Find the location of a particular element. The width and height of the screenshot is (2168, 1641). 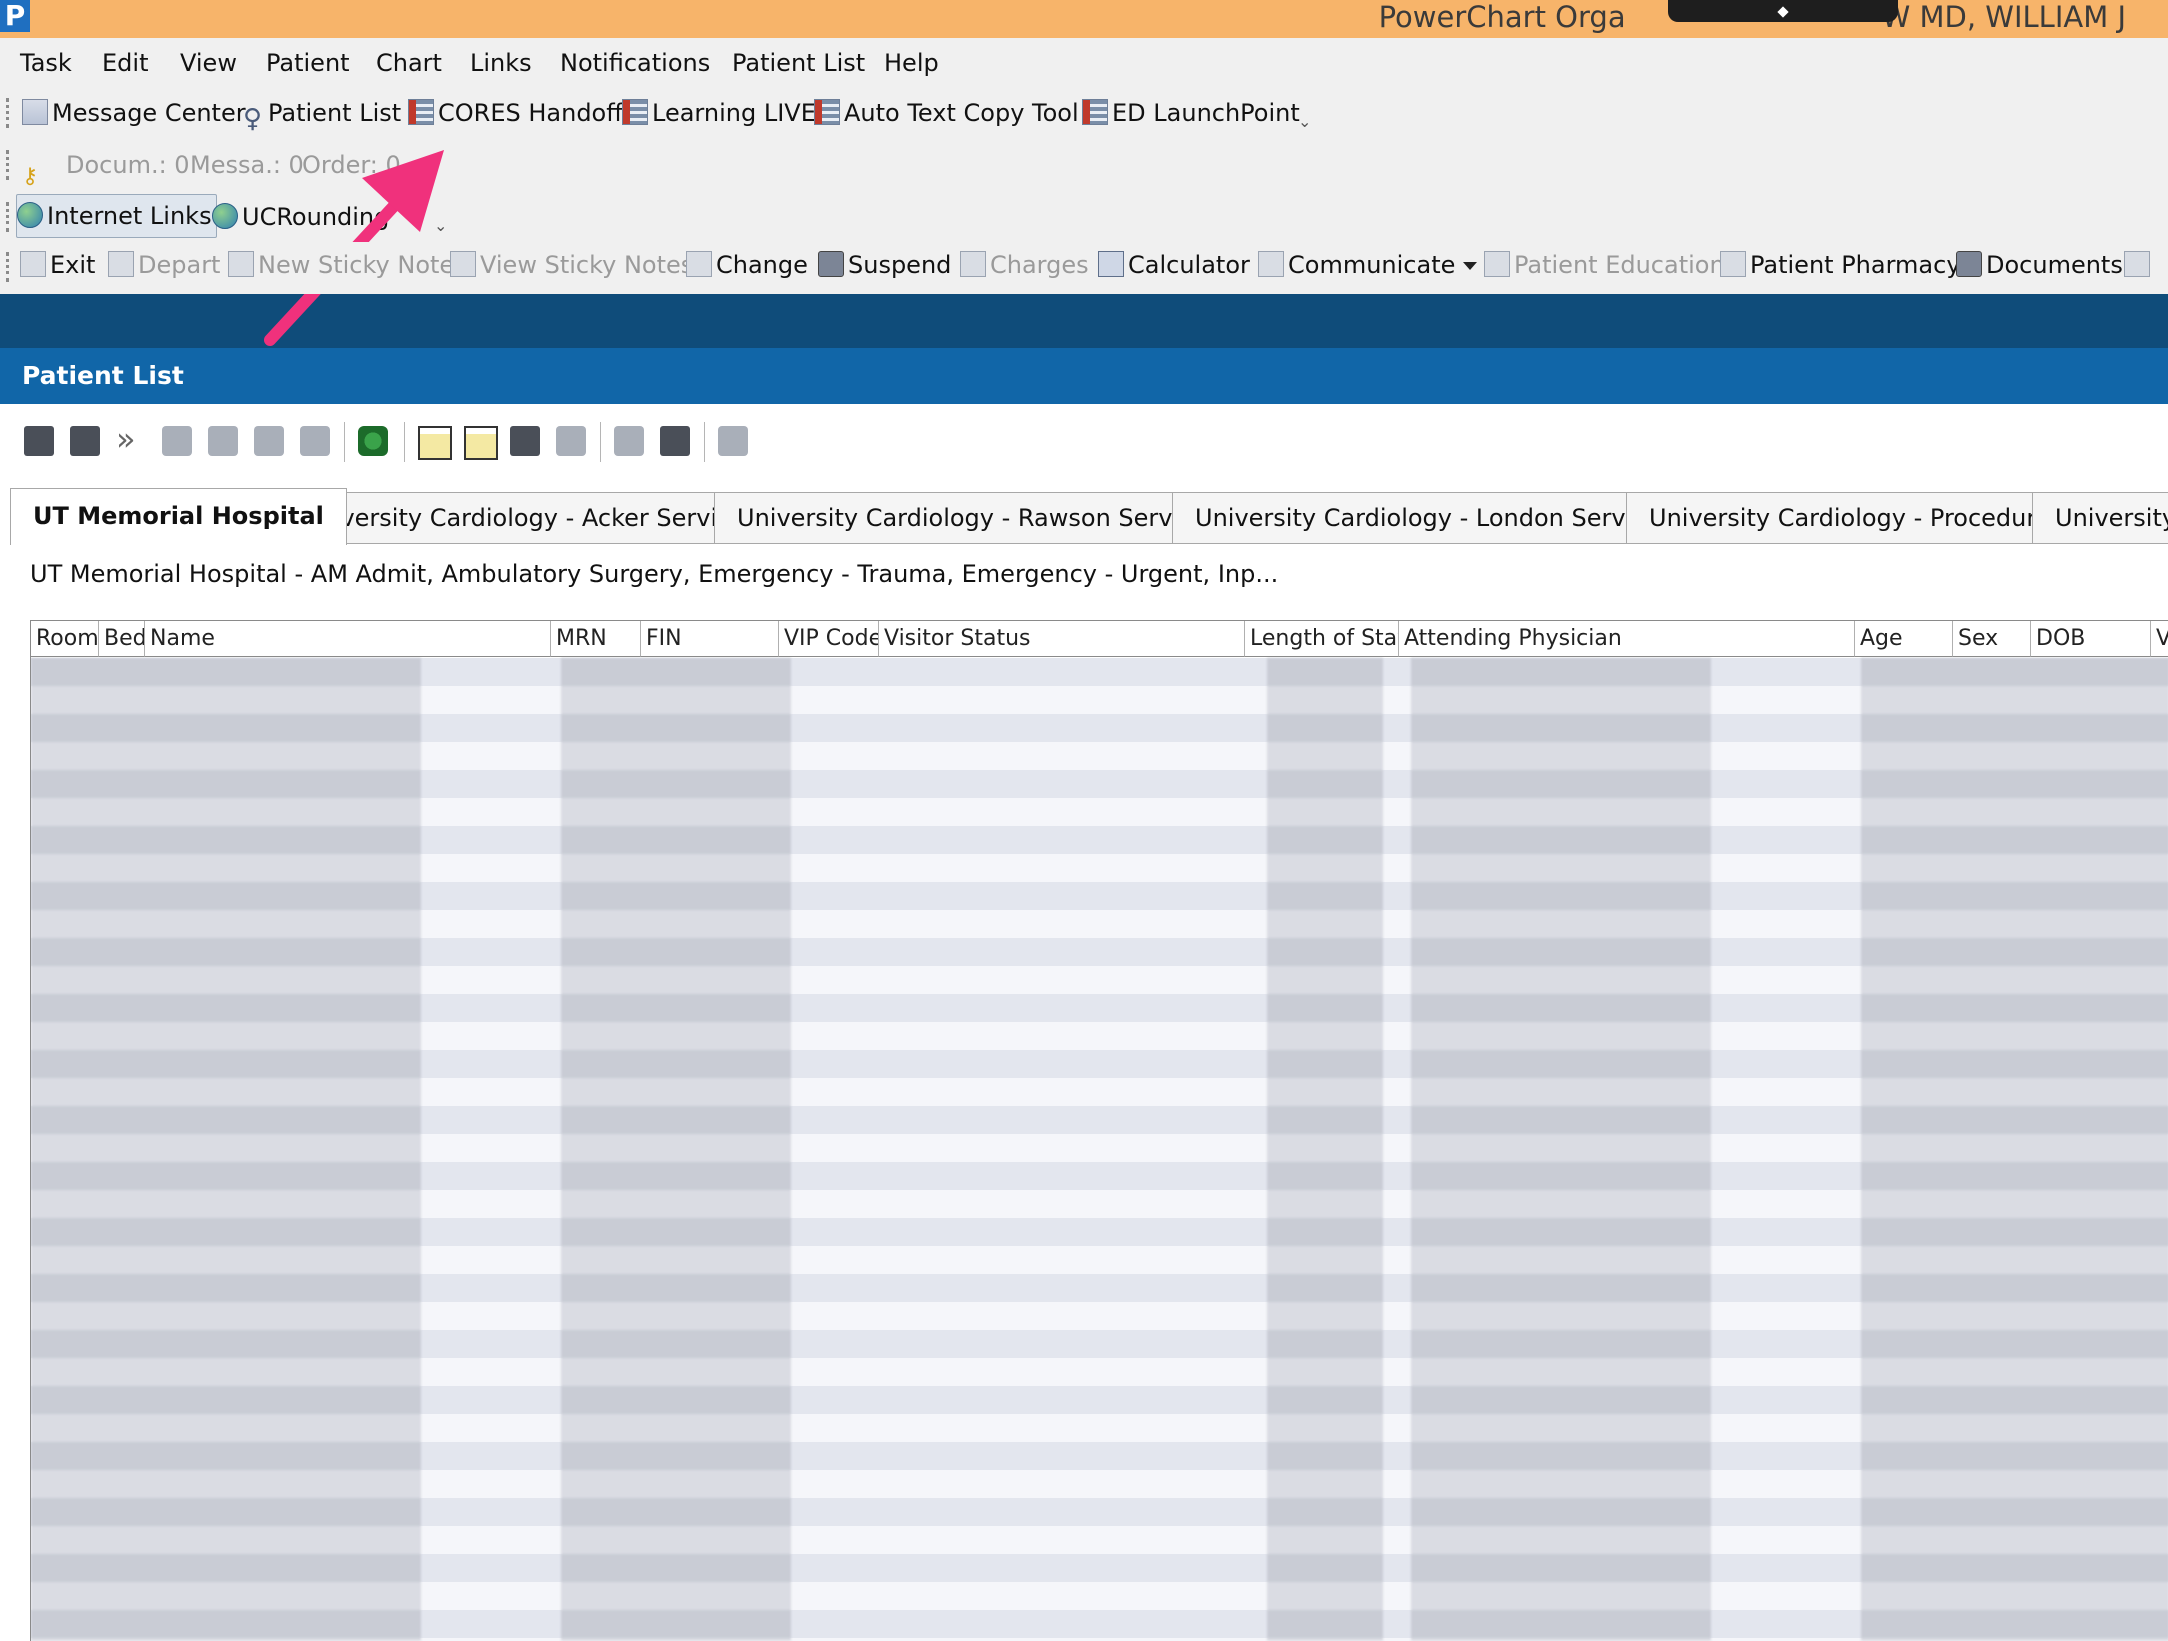

clipboard-icon is located at coordinates (481, 443).